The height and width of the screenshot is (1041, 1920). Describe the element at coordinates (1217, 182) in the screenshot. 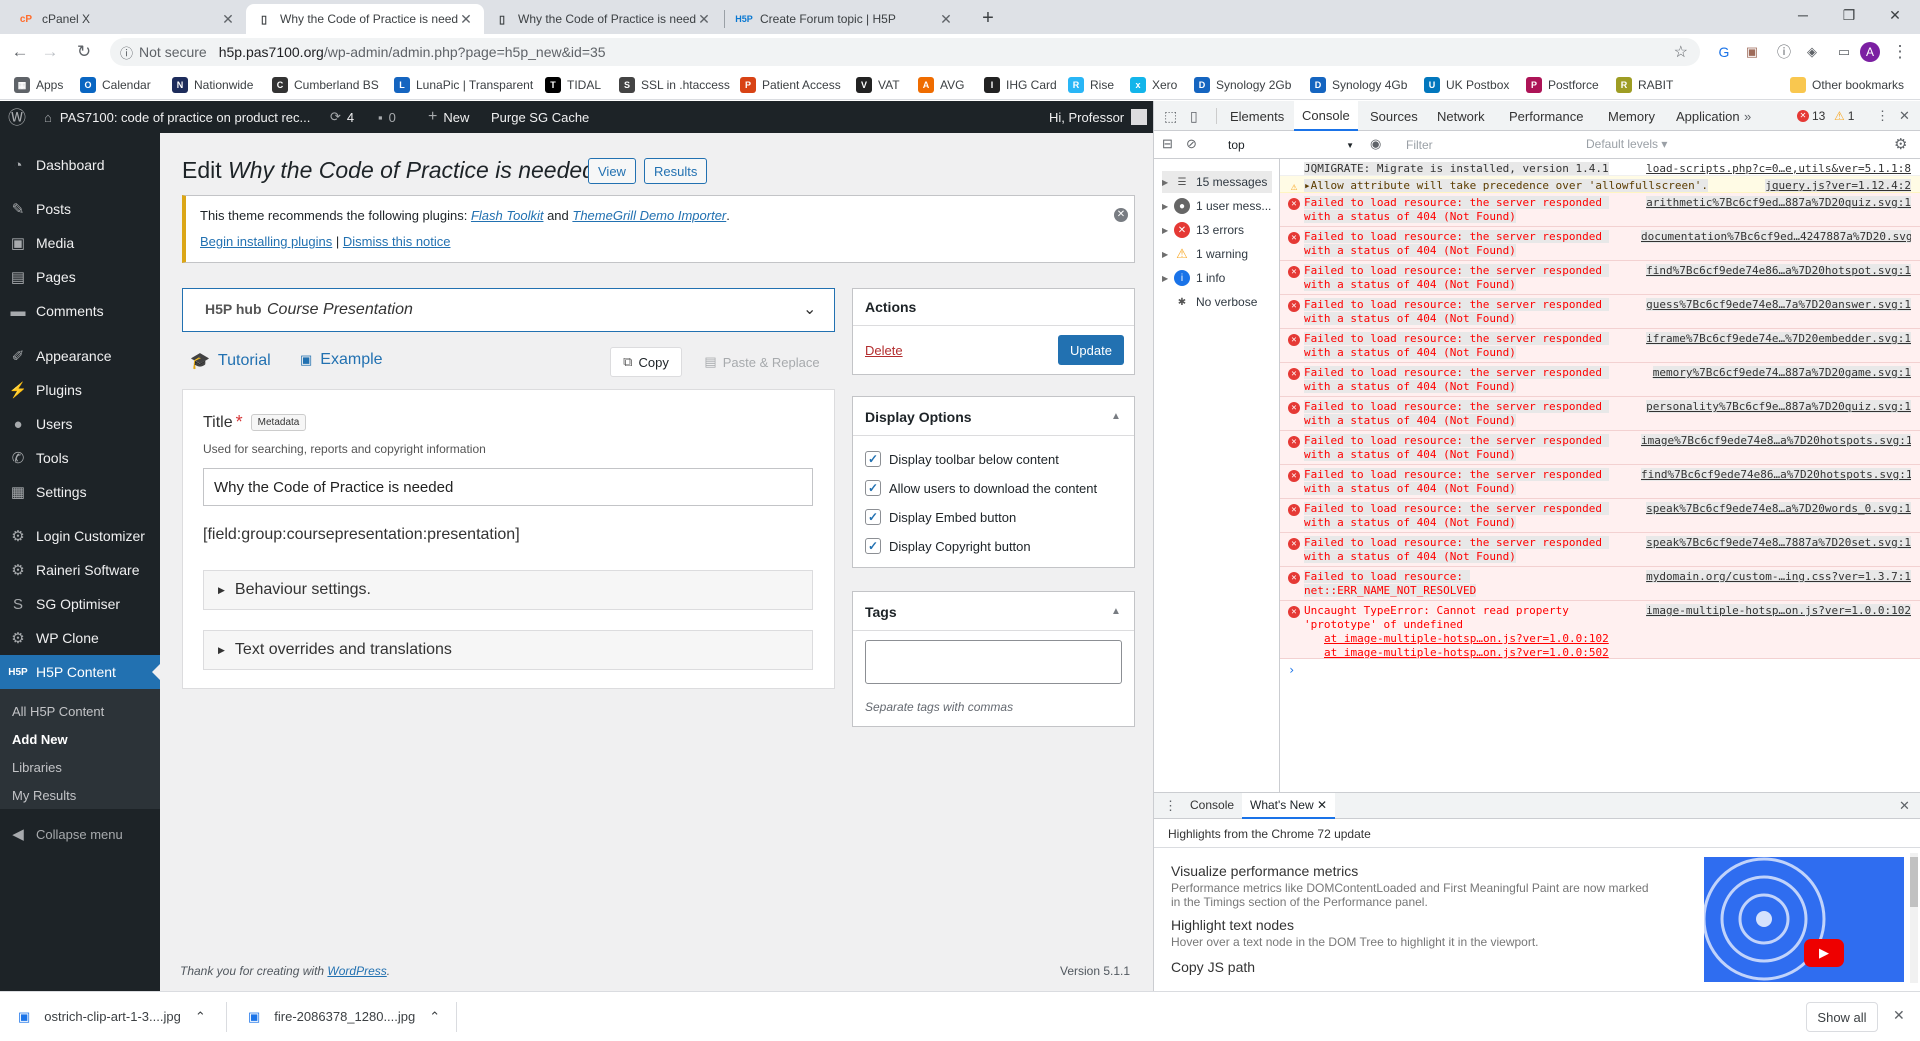

I see `group-messages: ▶ ☰ 15 messages` at that location.